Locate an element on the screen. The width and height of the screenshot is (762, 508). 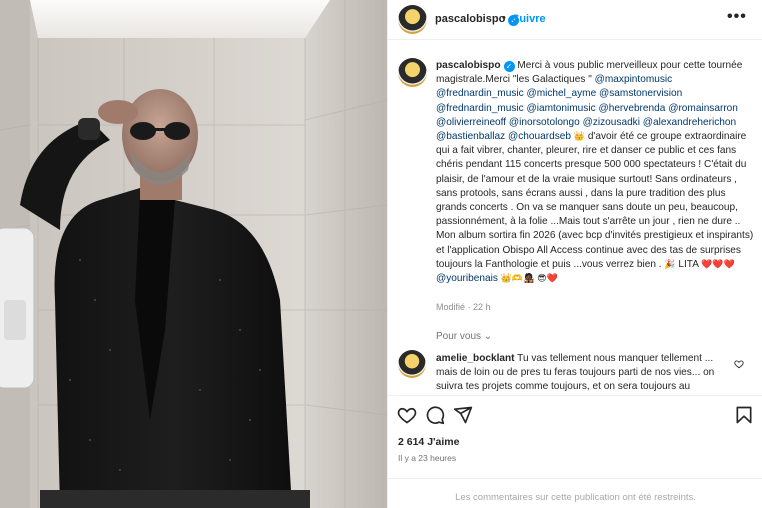
emoji: 👑 is located at coordinates (579, 136).